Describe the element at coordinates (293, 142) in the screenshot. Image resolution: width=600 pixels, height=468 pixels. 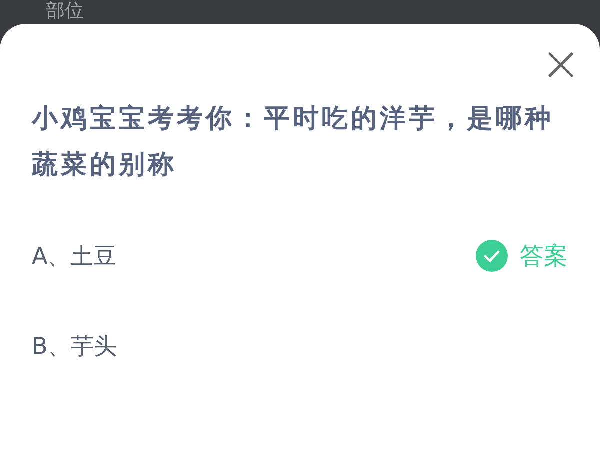
I see `question-text: 小鸡宝宝考考你：平时吃的洋芋，是哪种蔬菜的别称` at that location.